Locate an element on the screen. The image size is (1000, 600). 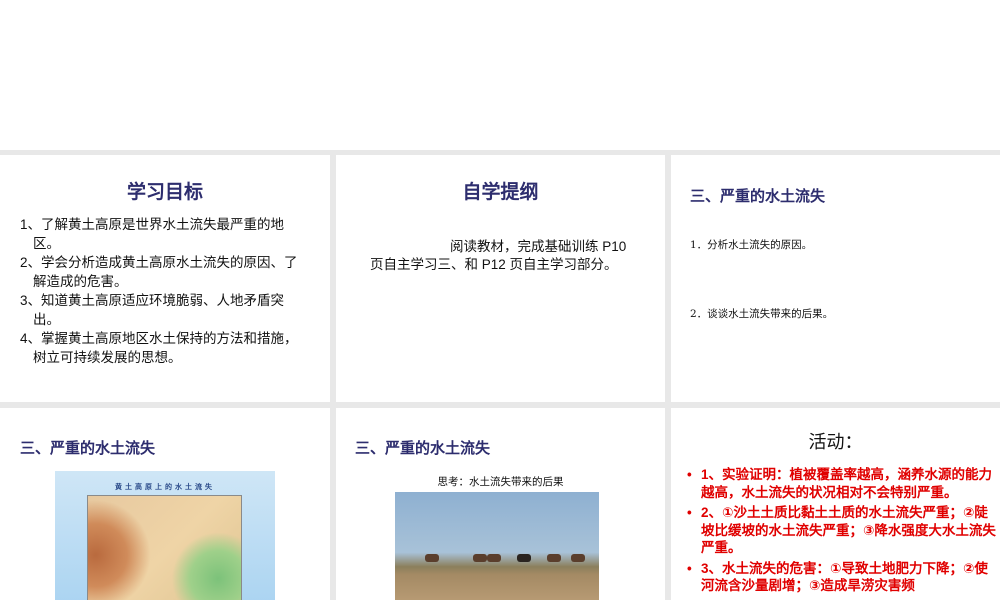
list-item: 1、了解黄土高原是世界水土流失最严重的地区。 is located at coordinates (152, 234).